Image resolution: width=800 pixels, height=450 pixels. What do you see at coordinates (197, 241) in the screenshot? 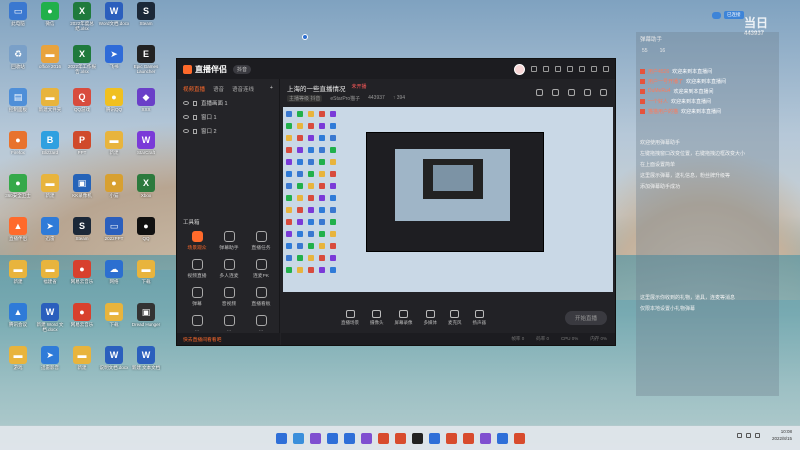
I see `toolbox-item: 场景观众` at bounding box center [197, 241].